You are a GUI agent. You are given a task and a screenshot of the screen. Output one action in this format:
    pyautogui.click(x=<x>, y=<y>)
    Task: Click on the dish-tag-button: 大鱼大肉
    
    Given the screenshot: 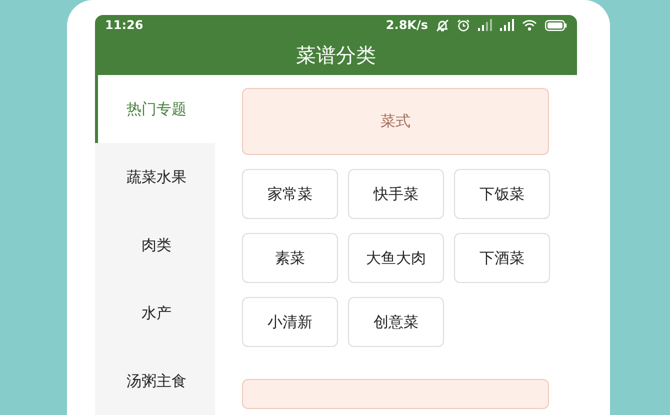 What is the action you would take?
    pyautogui.click(x=396, y=258)
    